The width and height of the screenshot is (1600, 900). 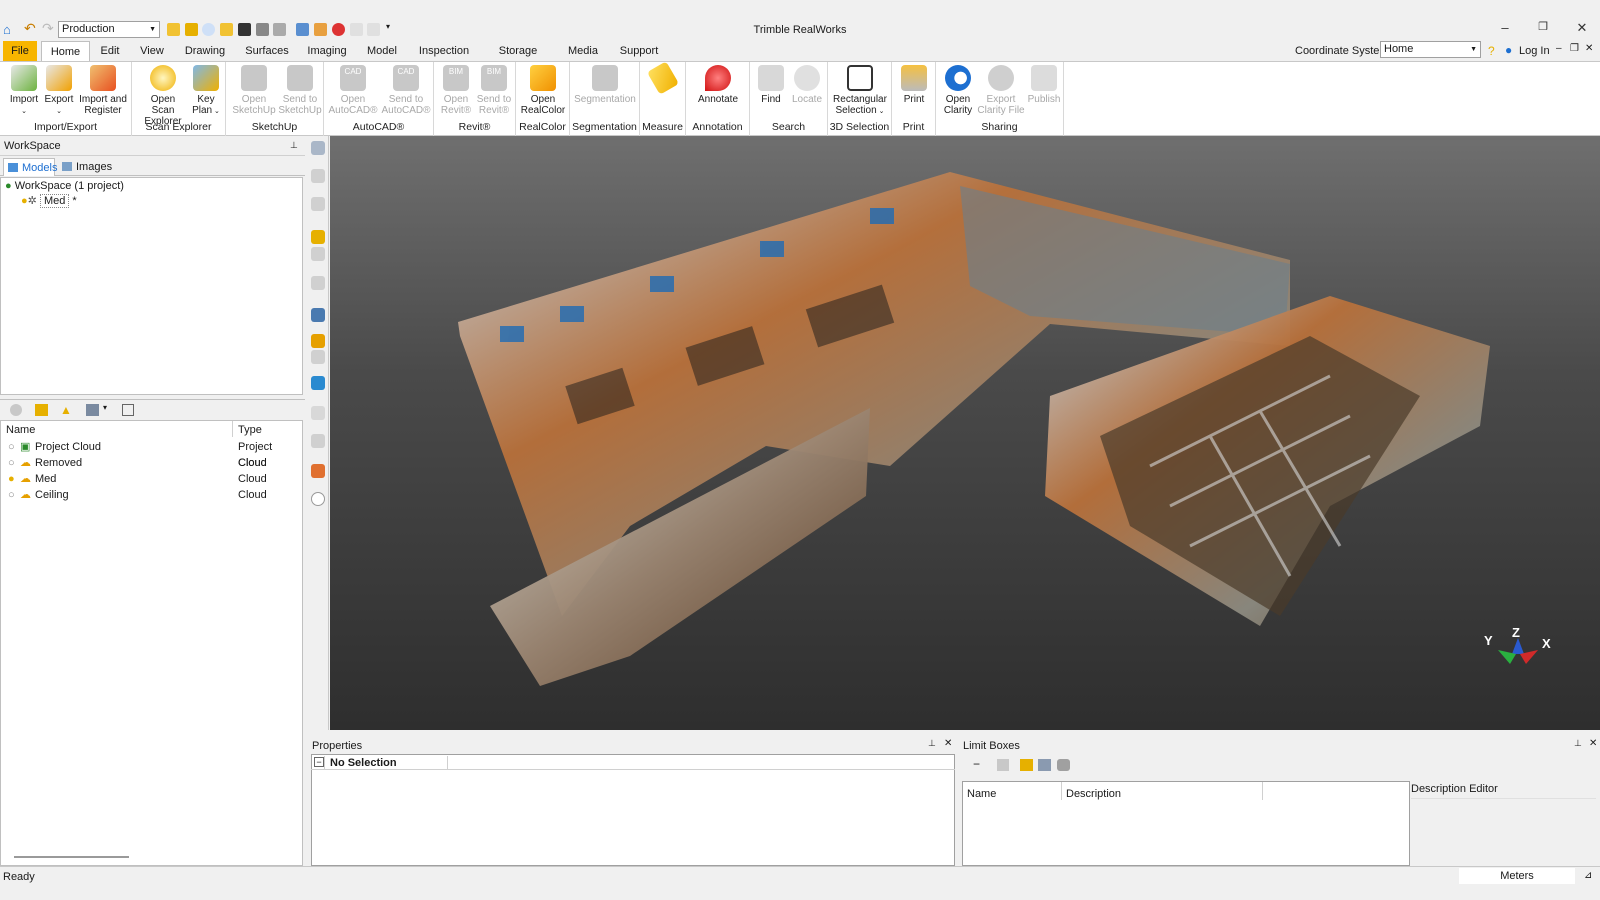 What do you see at coordinates (16, 410) in the screenshot?
I see `search-icon` at bounding box center [16, 410].